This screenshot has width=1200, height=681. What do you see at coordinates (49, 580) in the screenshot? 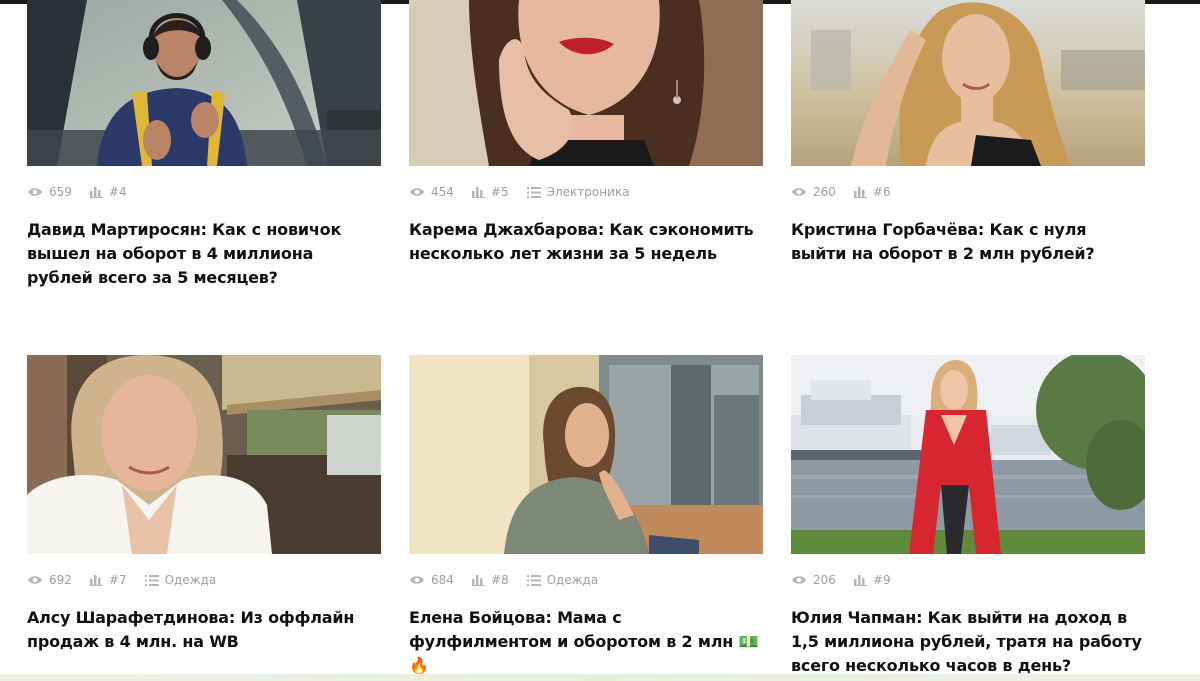
I see `view-count: 692` at bounding box center [49, 580].